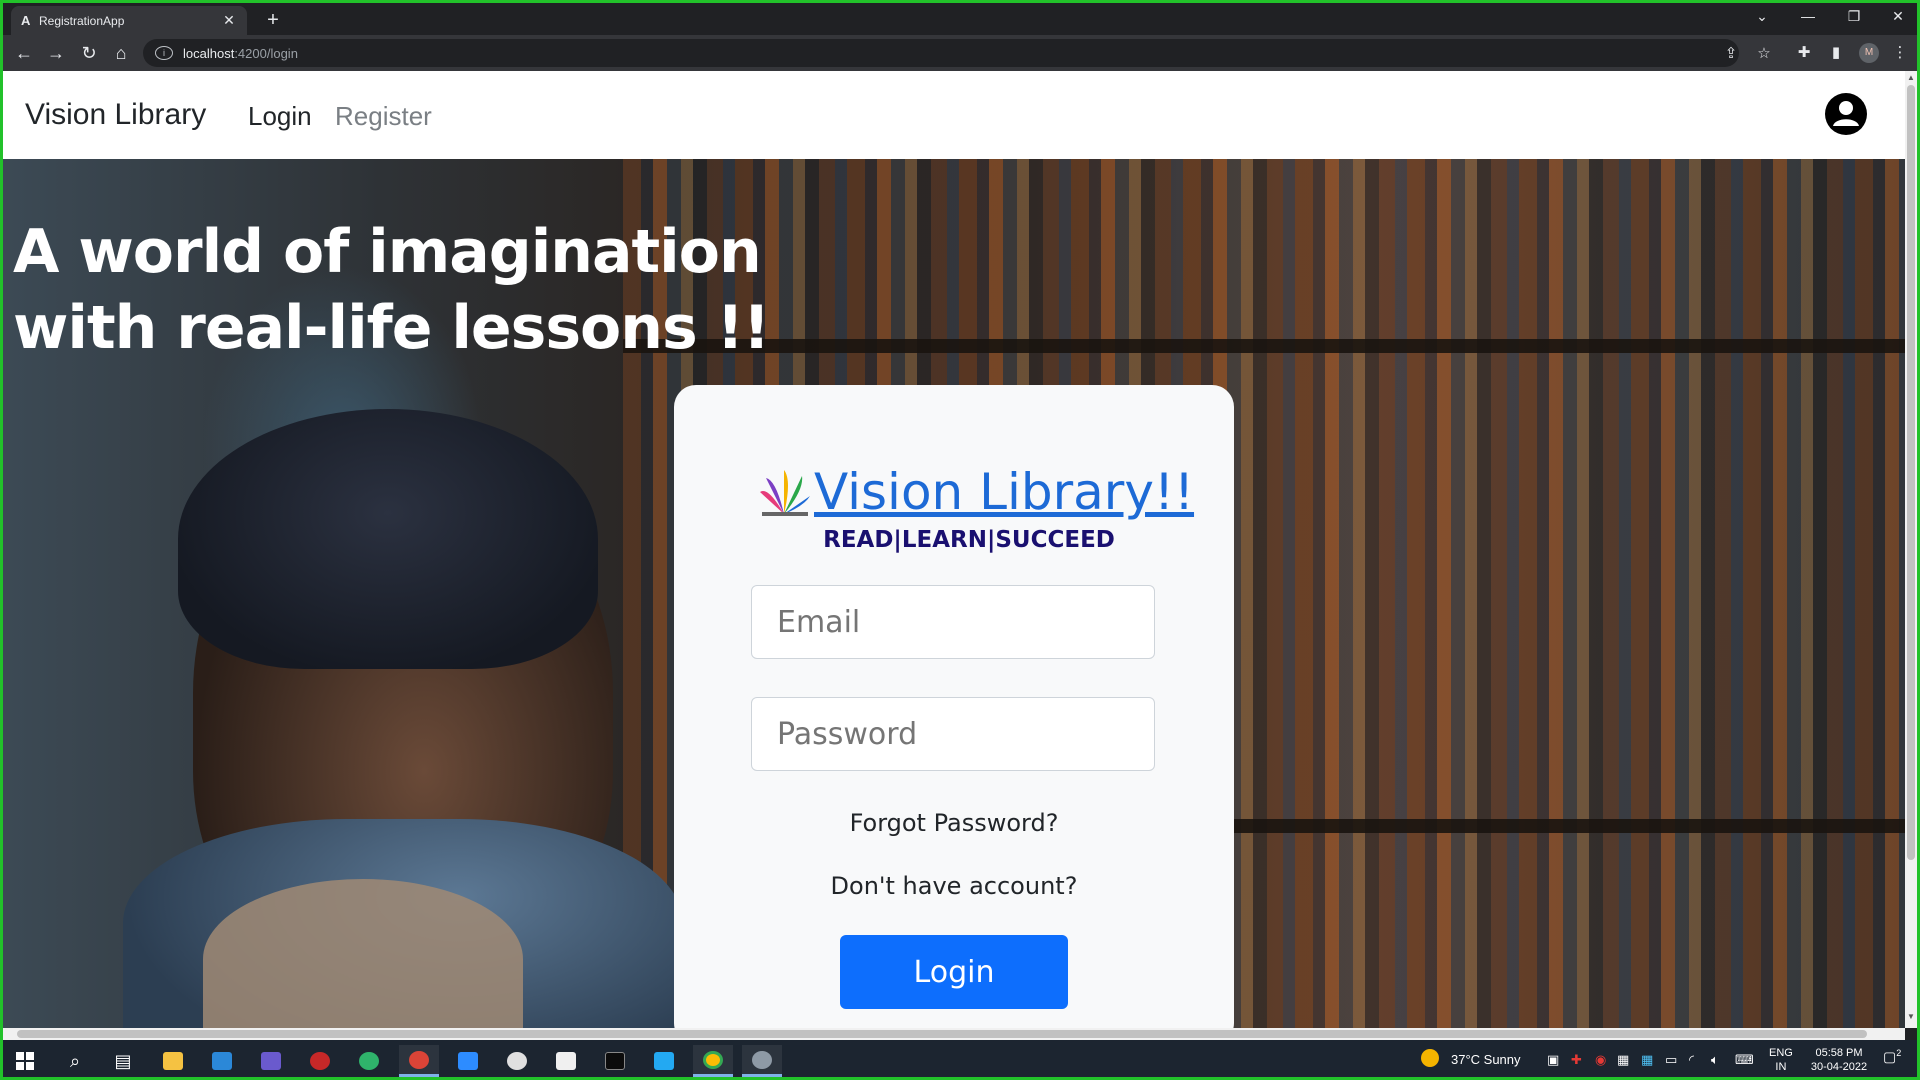  Describe the element at coordinates (164, 53) in the screenshot. I see `site-info-icon: i` at that location.